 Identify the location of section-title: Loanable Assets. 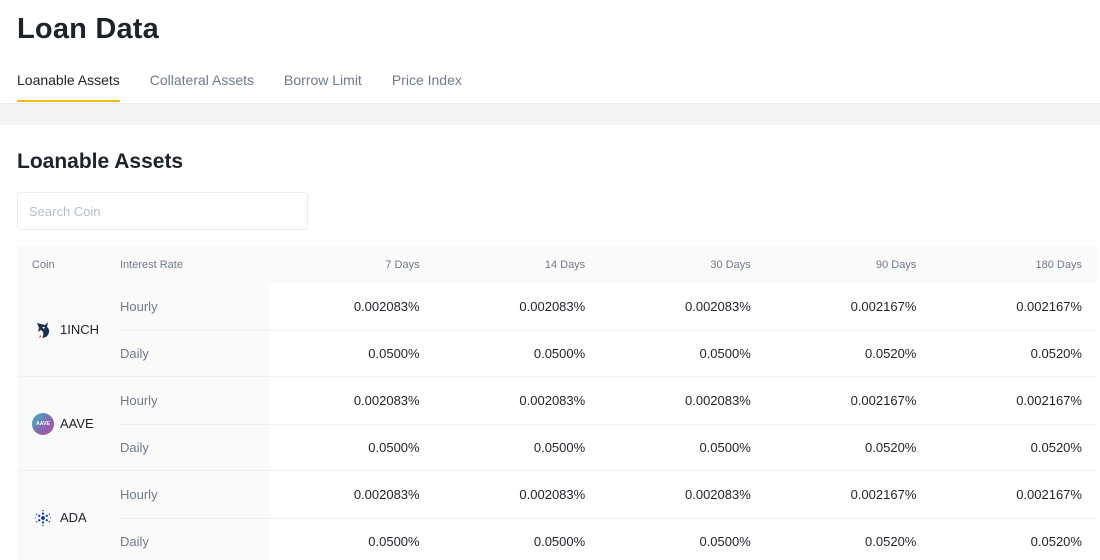
(100, 161).